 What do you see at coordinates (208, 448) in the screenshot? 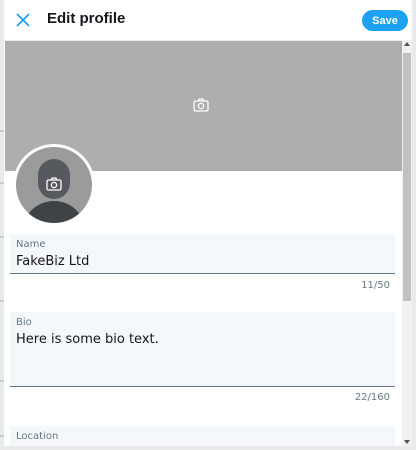
I see `background-page-bottom` at bounding box center [208, 448].